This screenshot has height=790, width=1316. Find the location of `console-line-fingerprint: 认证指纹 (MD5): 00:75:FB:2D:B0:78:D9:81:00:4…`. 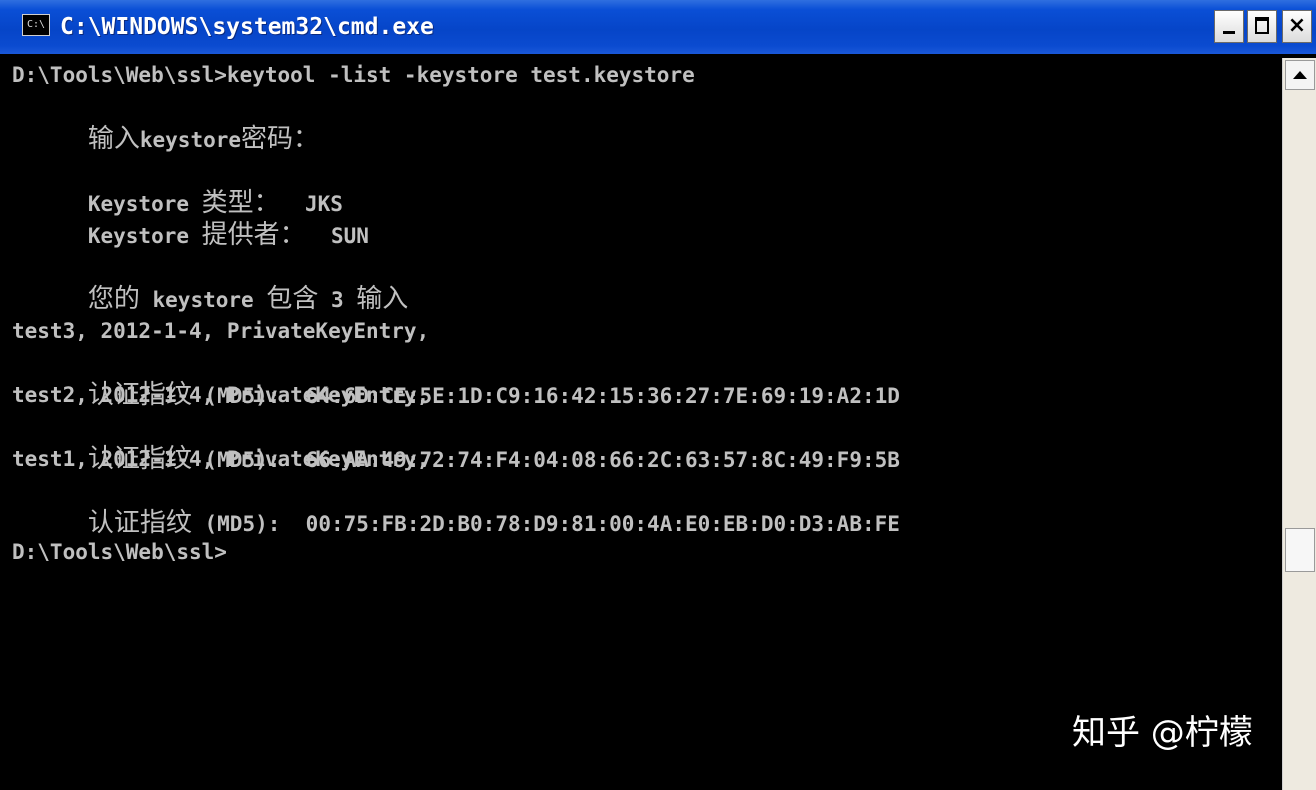

console-line-fingerprint: 认证指纹 (MD5): 00:75:FB:2D:B0:78:D9:81:00:4… is located at coordinates (456, 506).